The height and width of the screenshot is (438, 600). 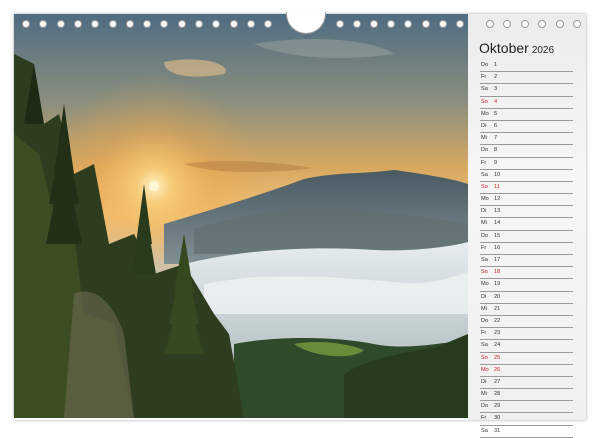 What do you see at coordinates (497, 369) in the screenshot?
I see `day-number: 26` at bounding box center [497, 369].